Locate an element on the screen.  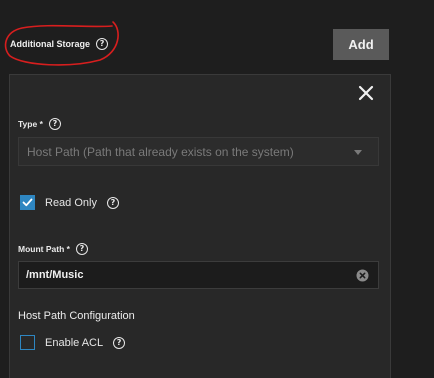
read-only-row: Read Only ? is located at coordinates (69, 202).